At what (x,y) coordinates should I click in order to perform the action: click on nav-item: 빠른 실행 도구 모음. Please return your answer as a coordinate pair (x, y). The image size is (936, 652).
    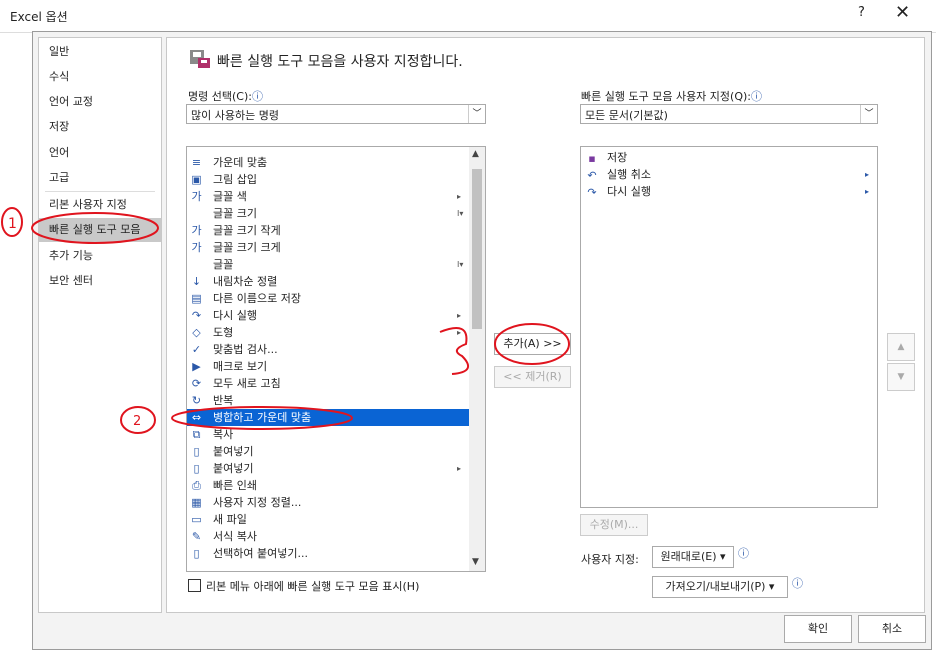
    Looking at the image, I should click on (100, 230).